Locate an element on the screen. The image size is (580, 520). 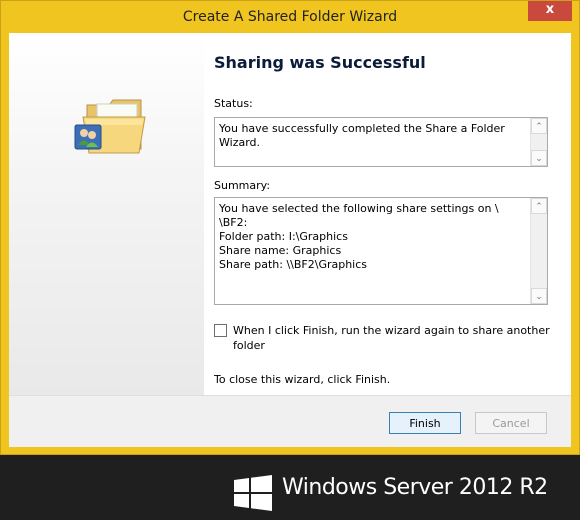
page-title: Sharing was Successful is located at coordinates (320, 62).